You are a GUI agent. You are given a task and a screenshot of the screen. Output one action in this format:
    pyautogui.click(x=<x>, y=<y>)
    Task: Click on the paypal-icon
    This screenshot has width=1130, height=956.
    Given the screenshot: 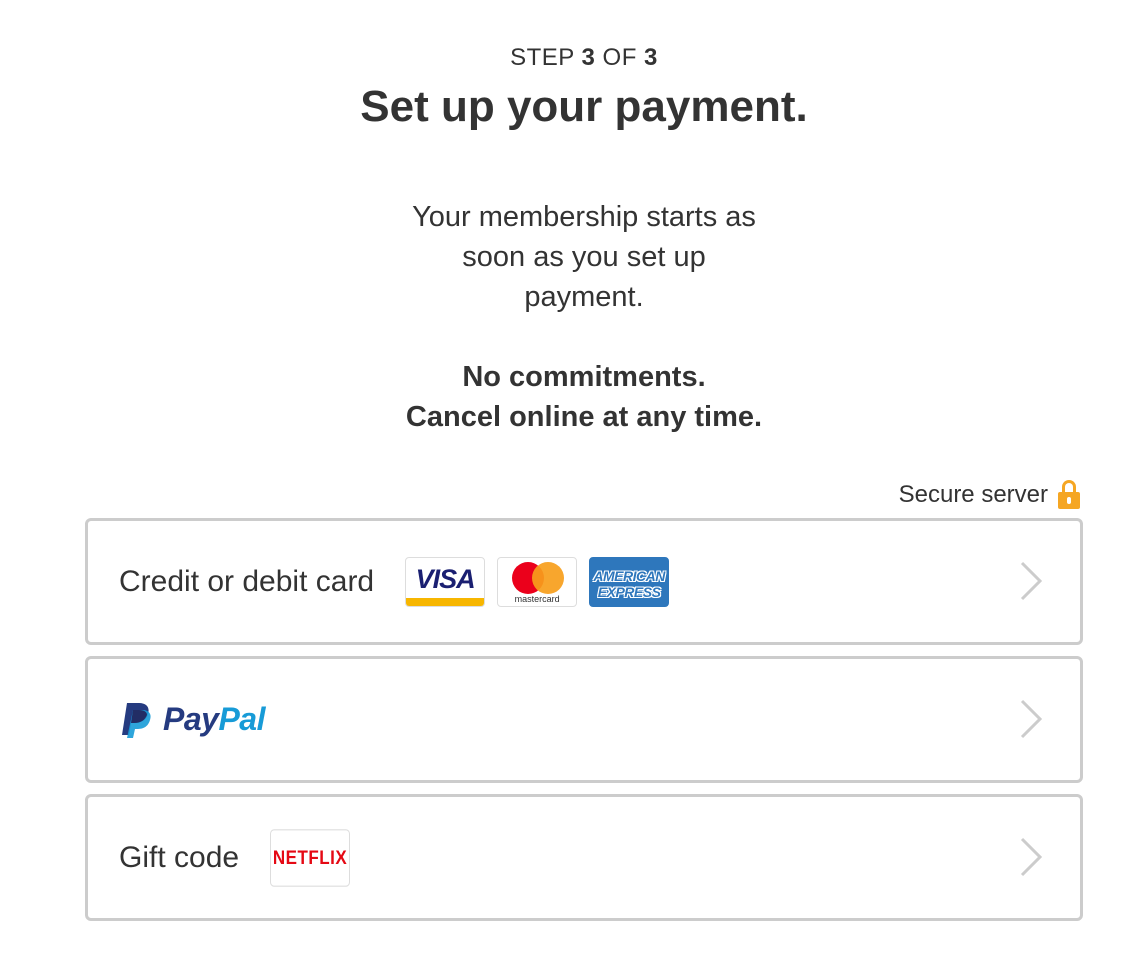 What is the action you would take?
    pyautogui.click(x=136, y=720)
    